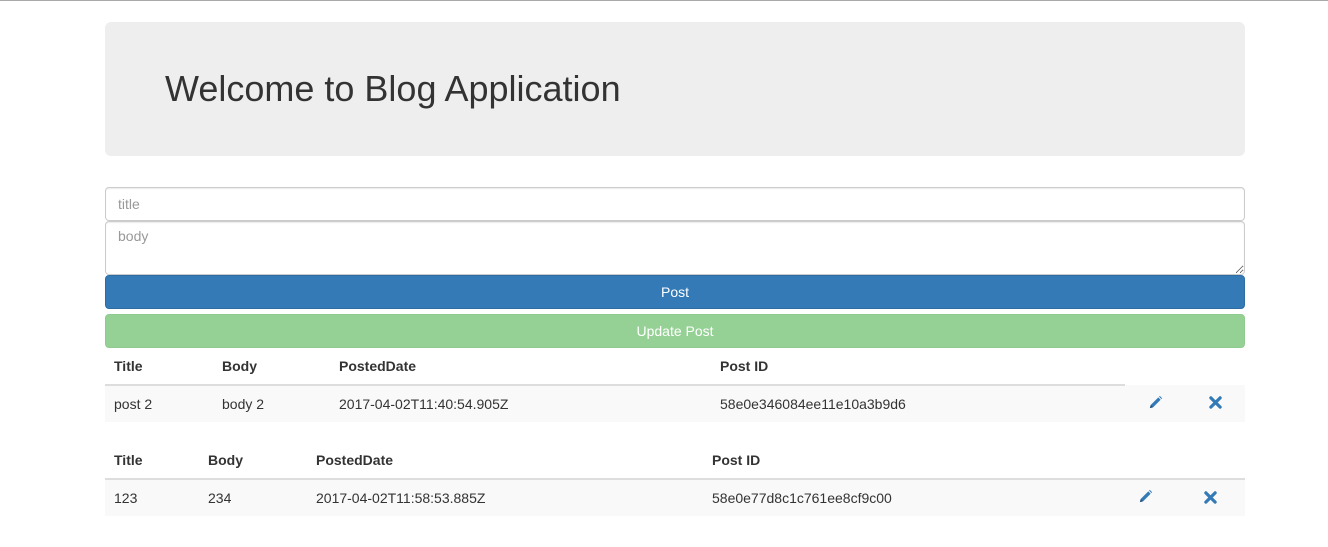 This screenshot has height=547, width=1328. Describe the element at coordinates (675, 248) in the screenshot. I see `body-textarea` at that location.